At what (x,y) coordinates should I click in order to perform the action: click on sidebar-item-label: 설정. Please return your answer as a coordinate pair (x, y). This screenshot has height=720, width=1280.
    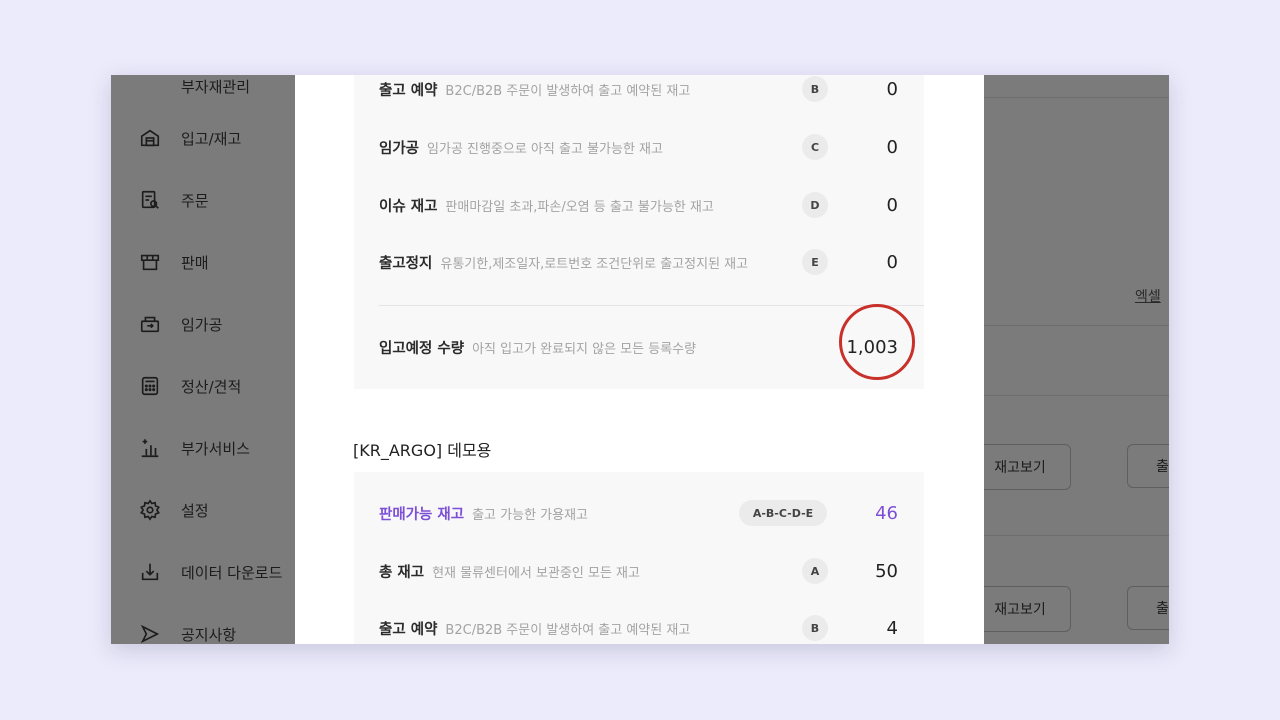
    Looking at the image, I should click on (195, 510).